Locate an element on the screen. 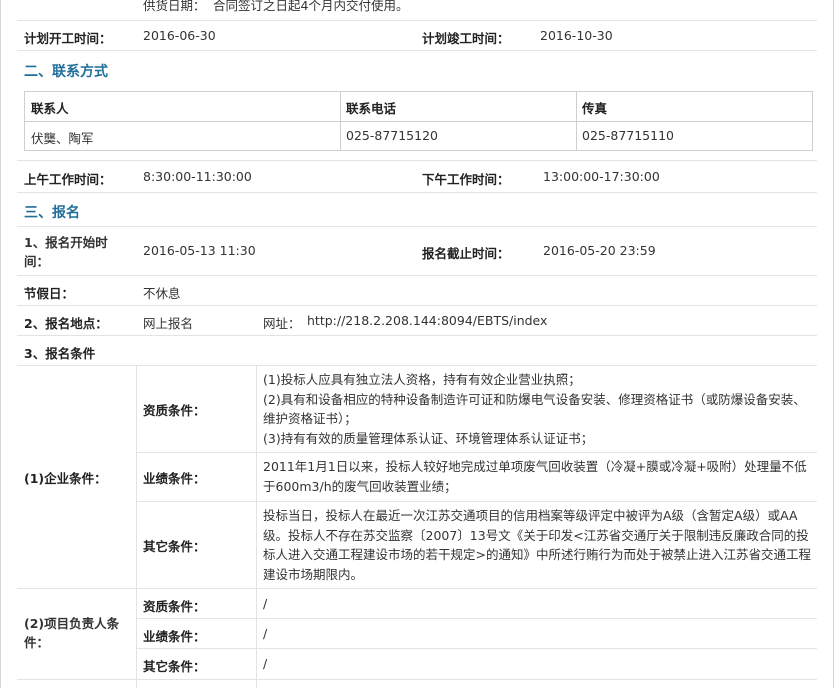  holiday-value: 不休息 is located at coordinates (162, 293).